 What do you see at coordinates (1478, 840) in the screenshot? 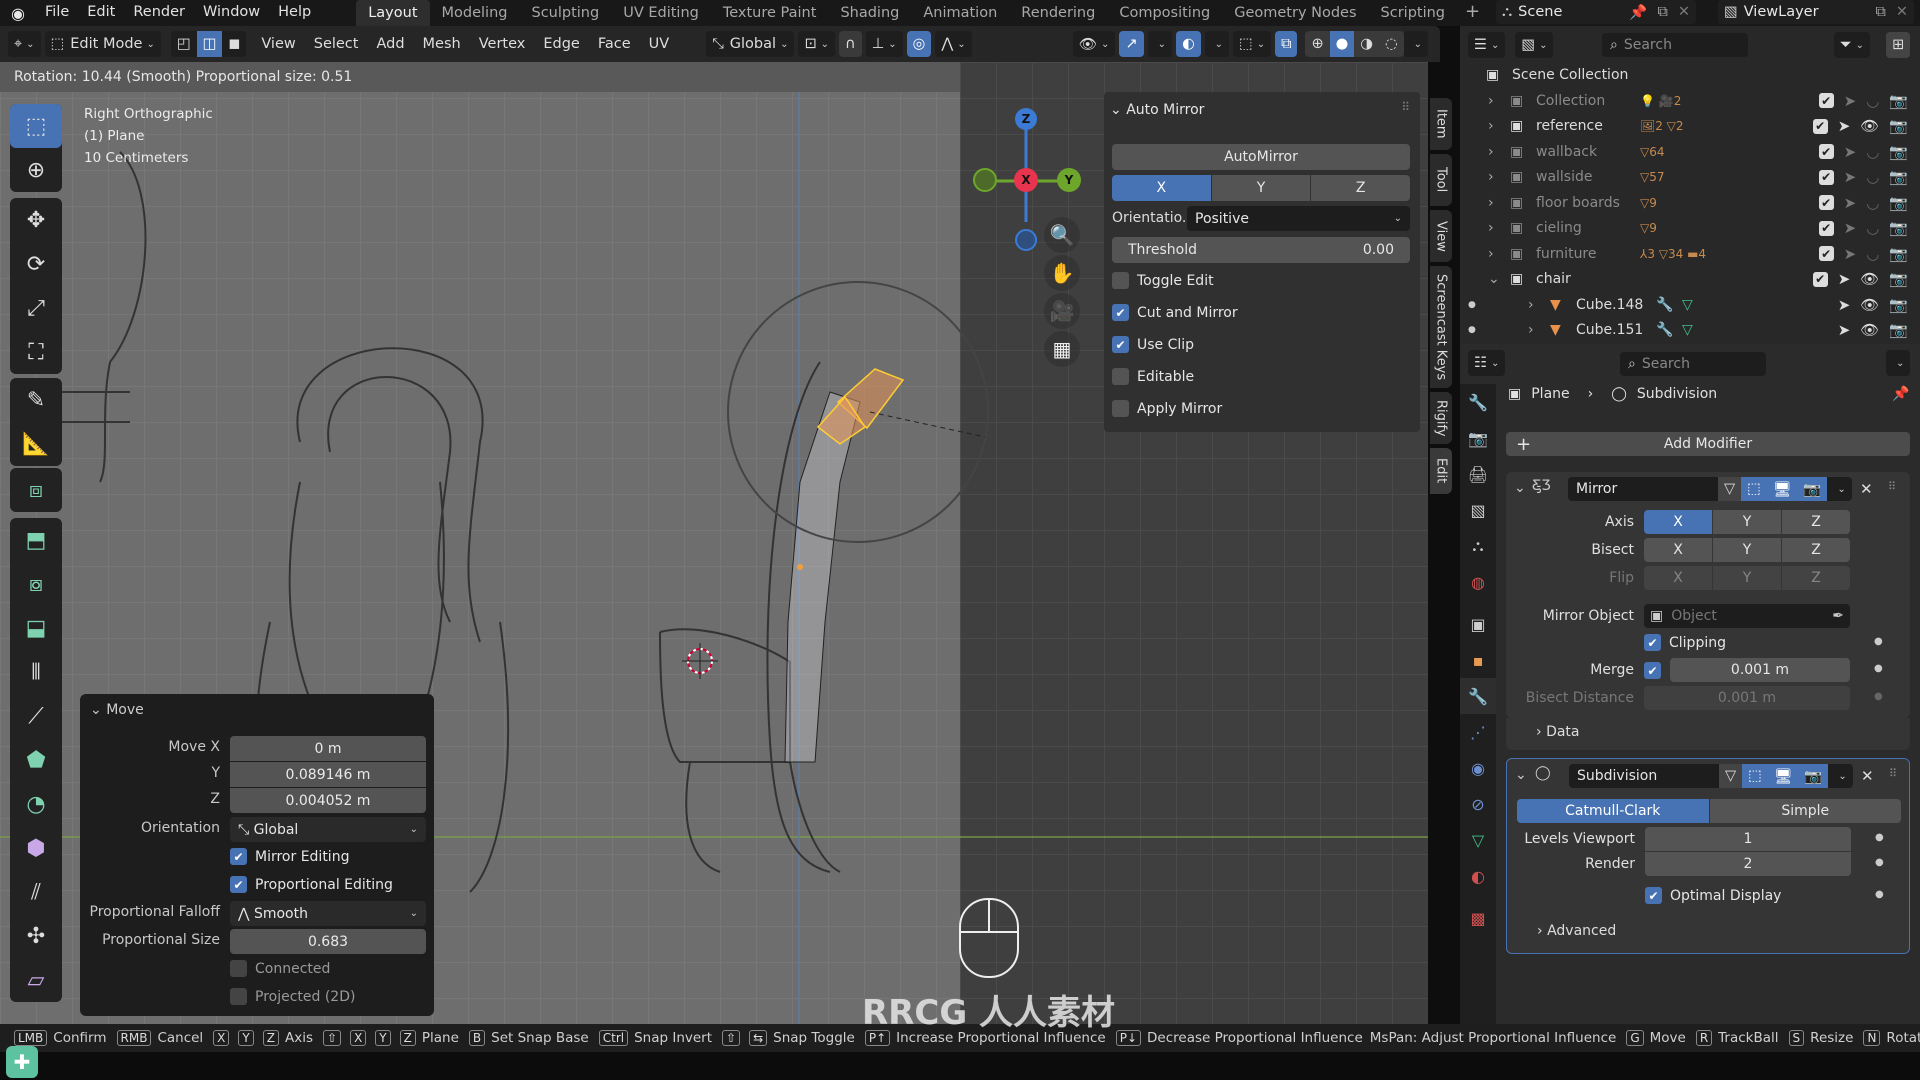
I see `data-tab-icon: ▽` at bounding box center [1478, 840].